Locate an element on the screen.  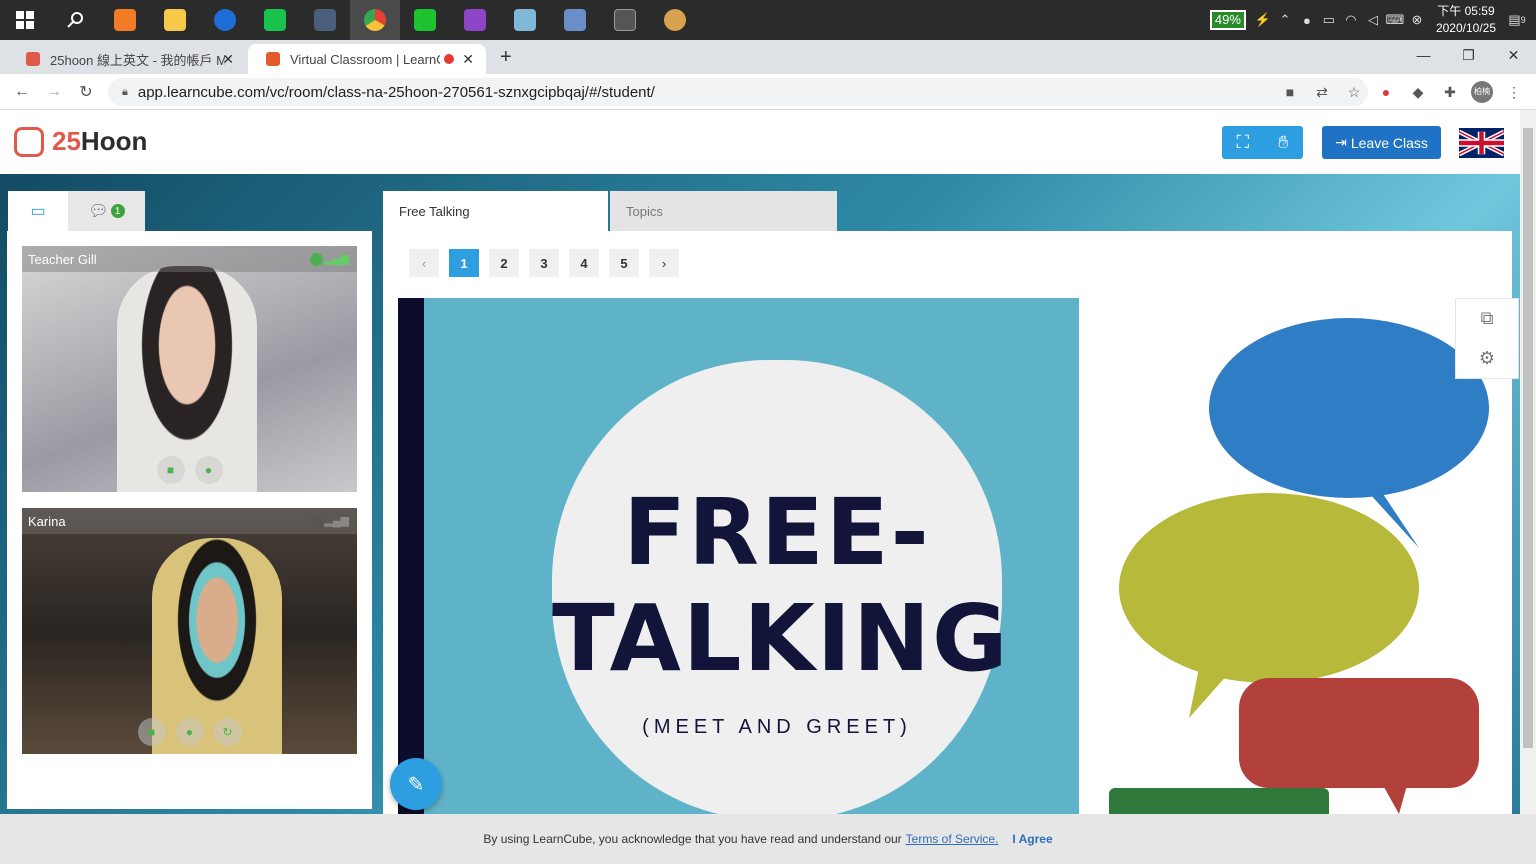
app-header: 25Hoon ⛶ ✋︎ ⇥ Leave Class is located at coordinates (768, 142).